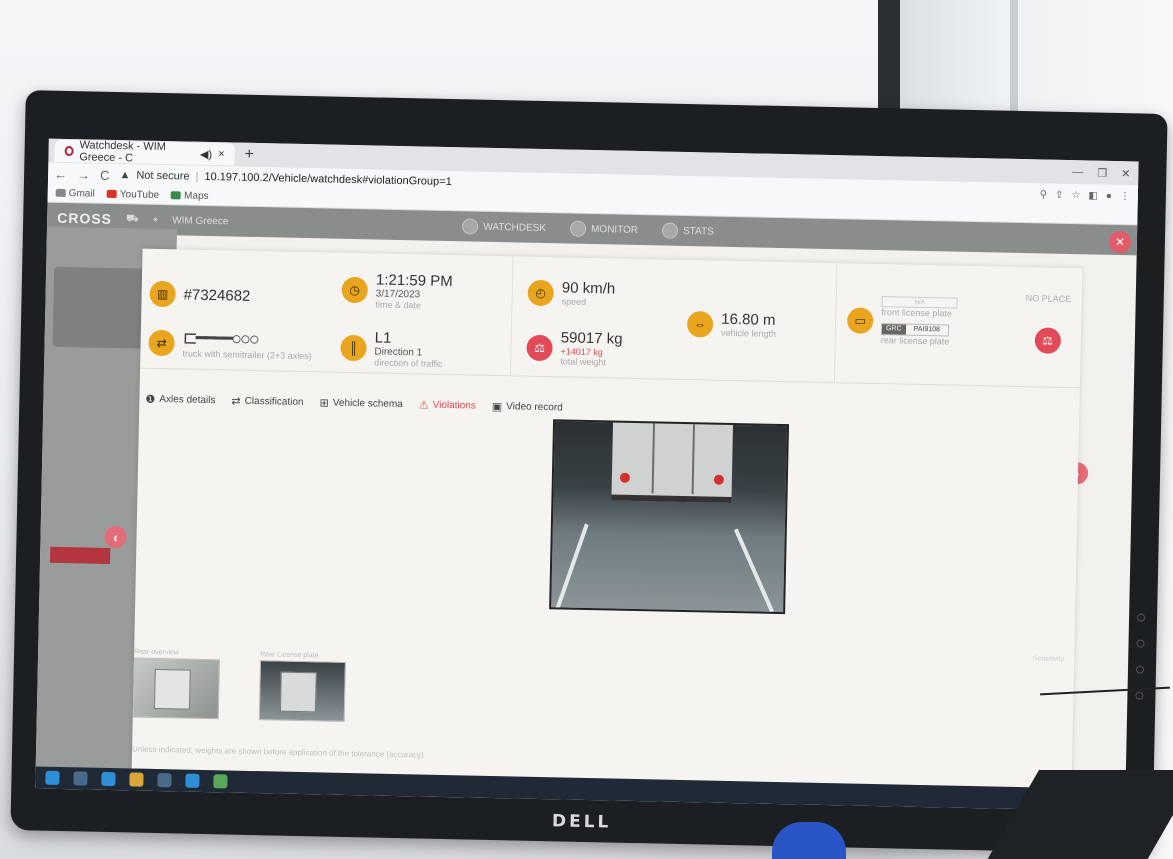 The image size is (1173, 859). Describe the element at coordinates (748, 333) in the screenshot. I see `length-label: vehicle length` at that location.